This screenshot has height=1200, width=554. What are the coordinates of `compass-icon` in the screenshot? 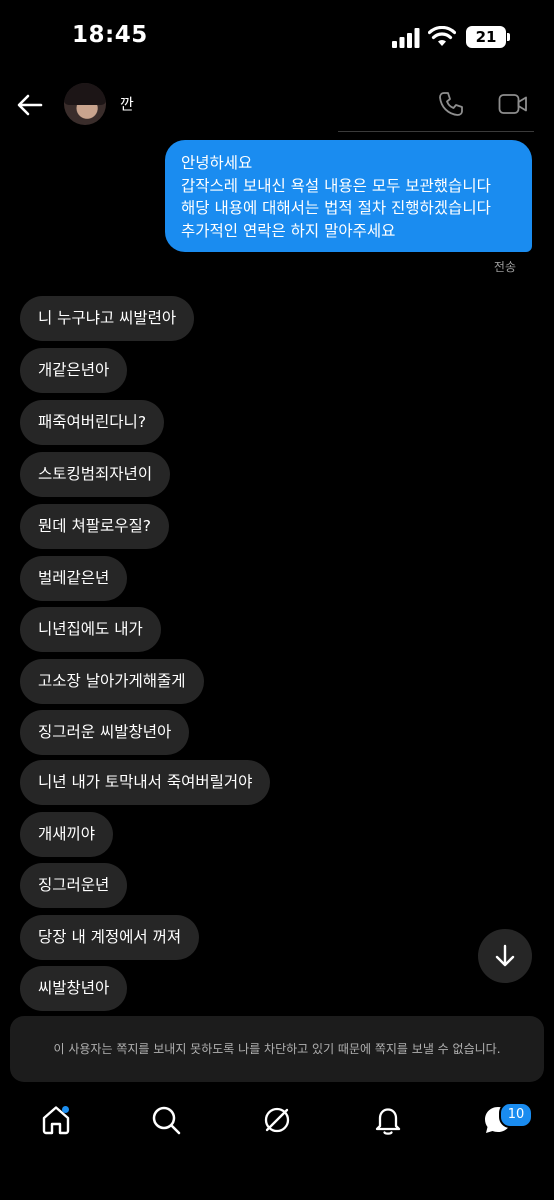 It's located at (277, 1120).